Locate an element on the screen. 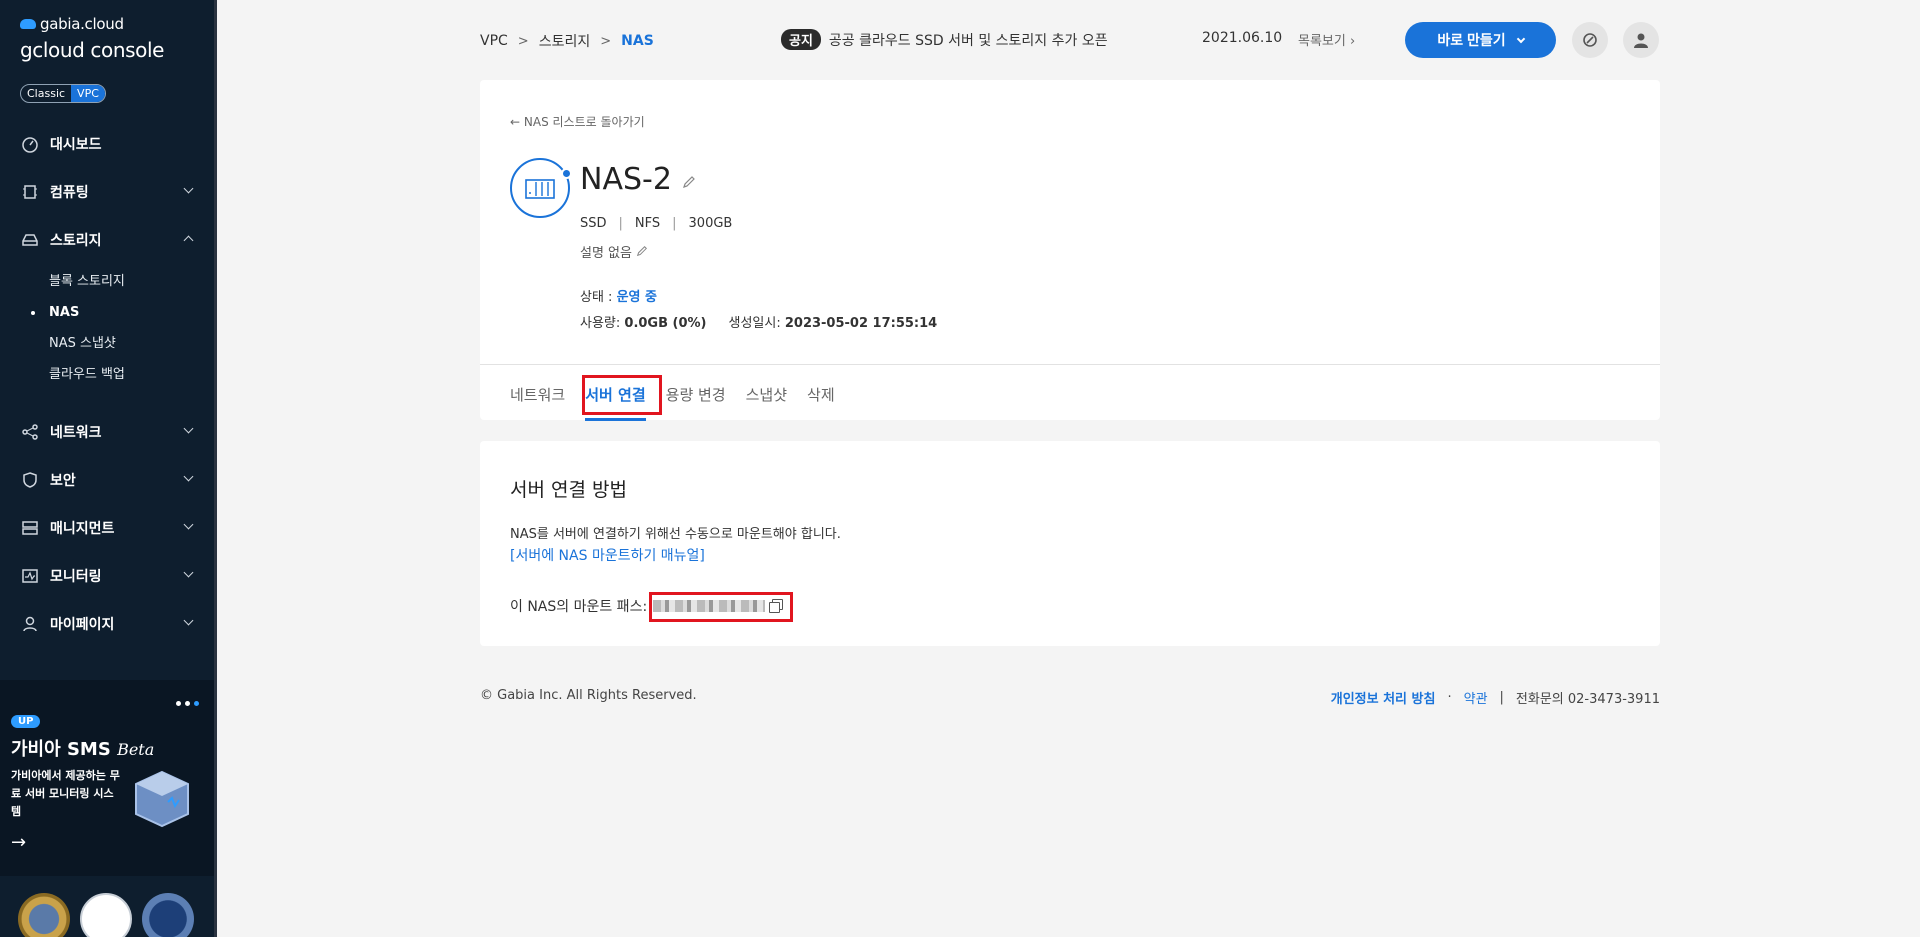 This screenshot has width=1920, height=937. nas-name-text: NAS-2 is located at coordinates (626, 179).